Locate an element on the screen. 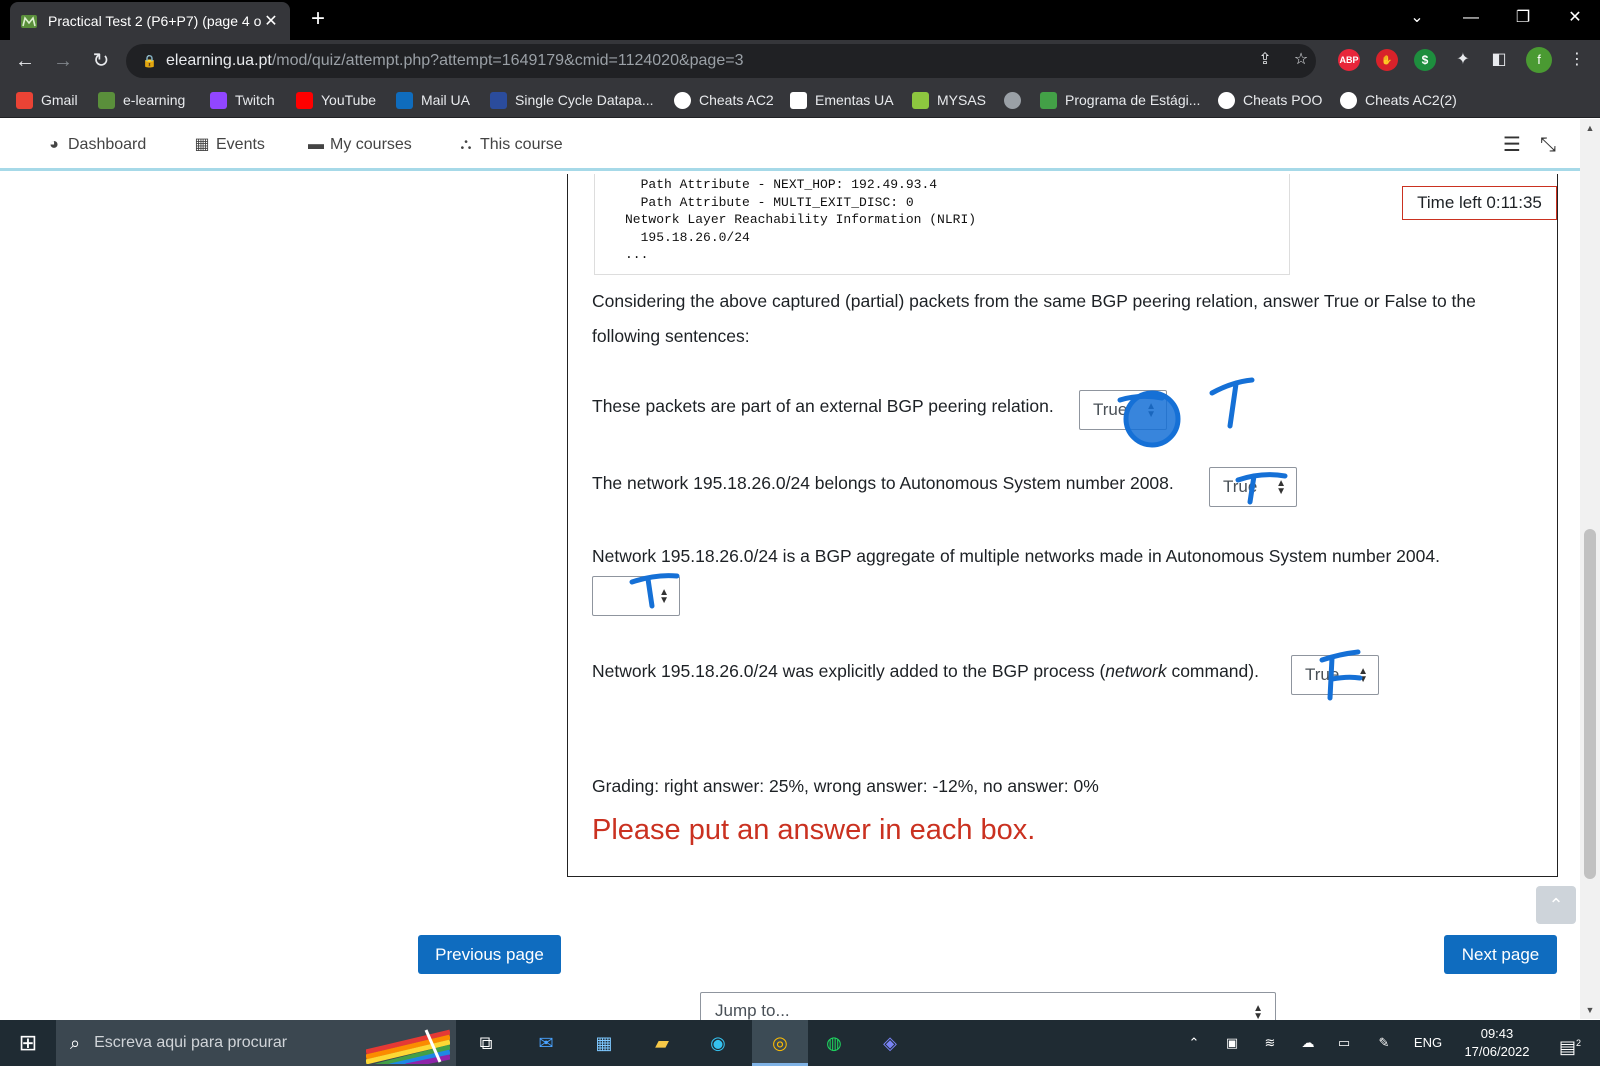  nav-dashboard-label: Dashboard is located at coordinates (107, 144).